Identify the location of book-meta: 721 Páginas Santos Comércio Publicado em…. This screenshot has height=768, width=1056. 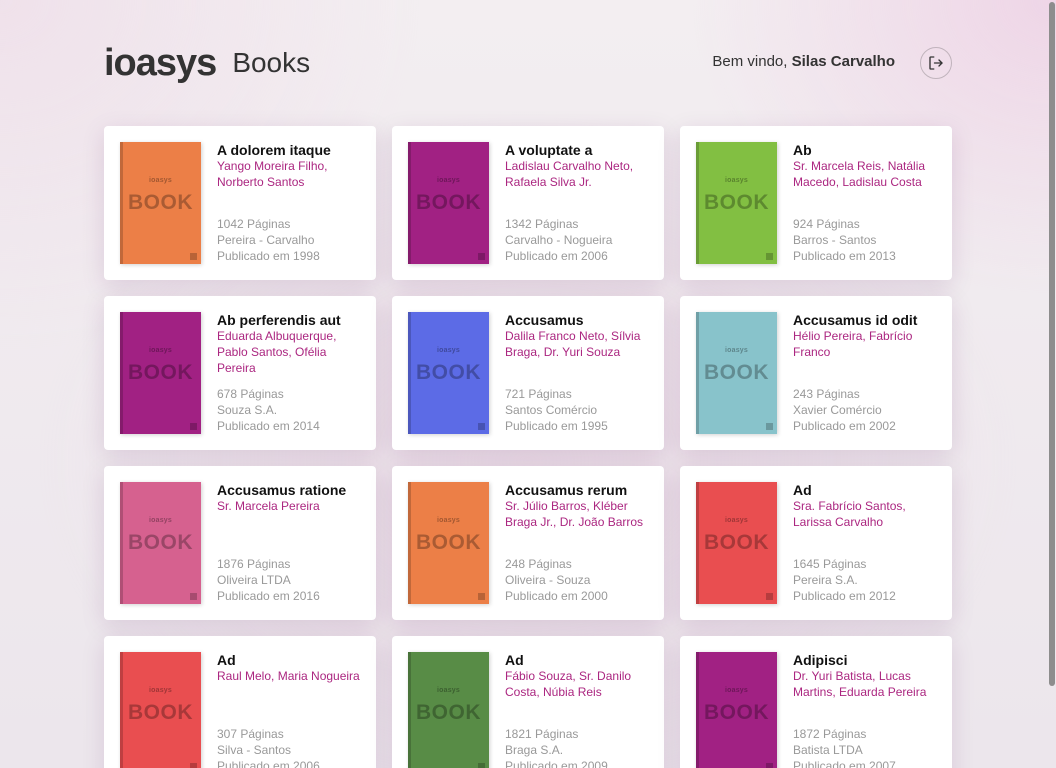
(556, 410).